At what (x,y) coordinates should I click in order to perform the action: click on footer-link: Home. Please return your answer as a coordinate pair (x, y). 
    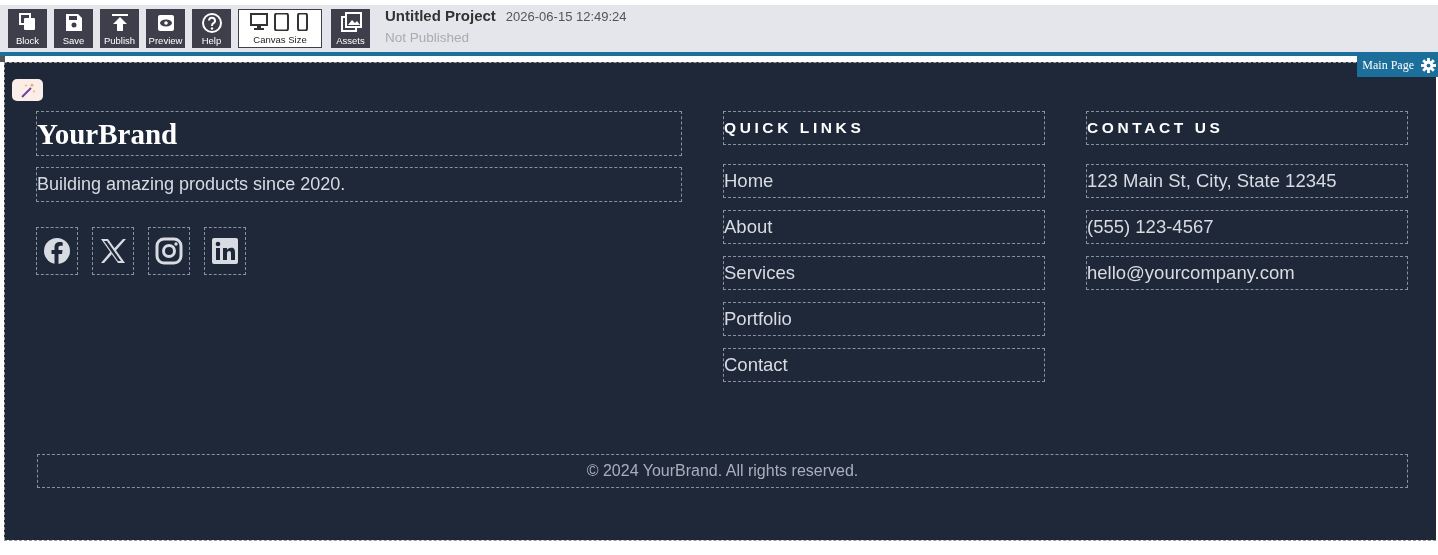
    Looking at the image, I should click on (884, 181).